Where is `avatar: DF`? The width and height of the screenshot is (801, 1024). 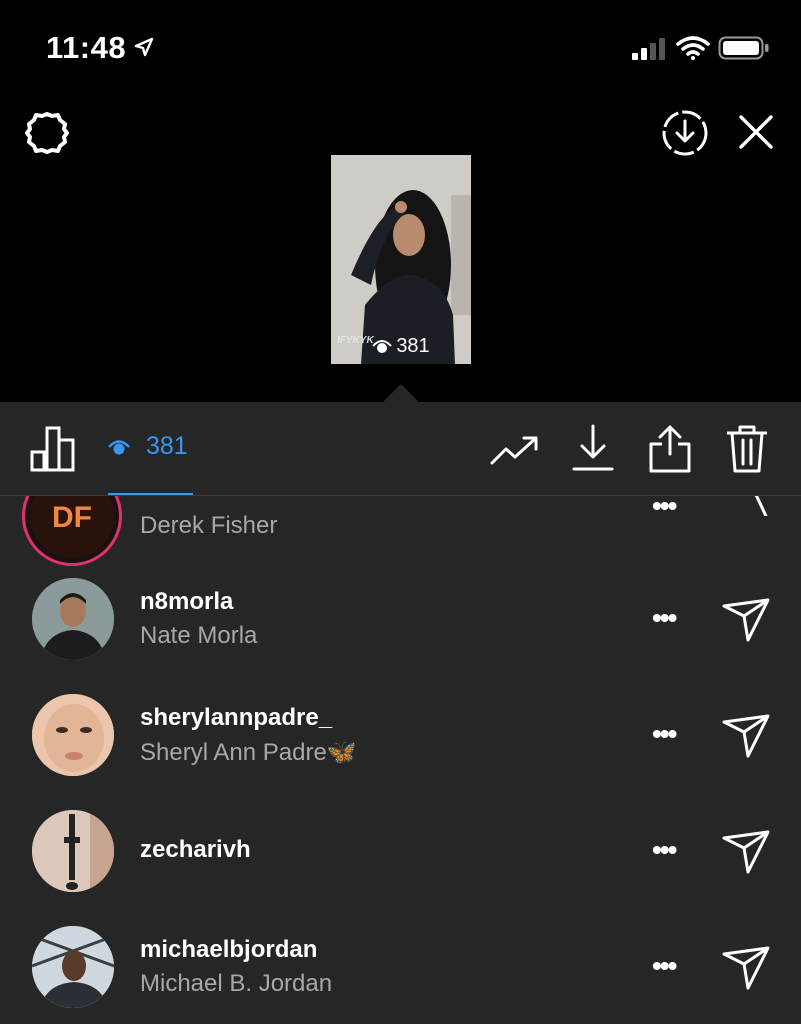
avatar: DF is located at coordinates (72, 531).